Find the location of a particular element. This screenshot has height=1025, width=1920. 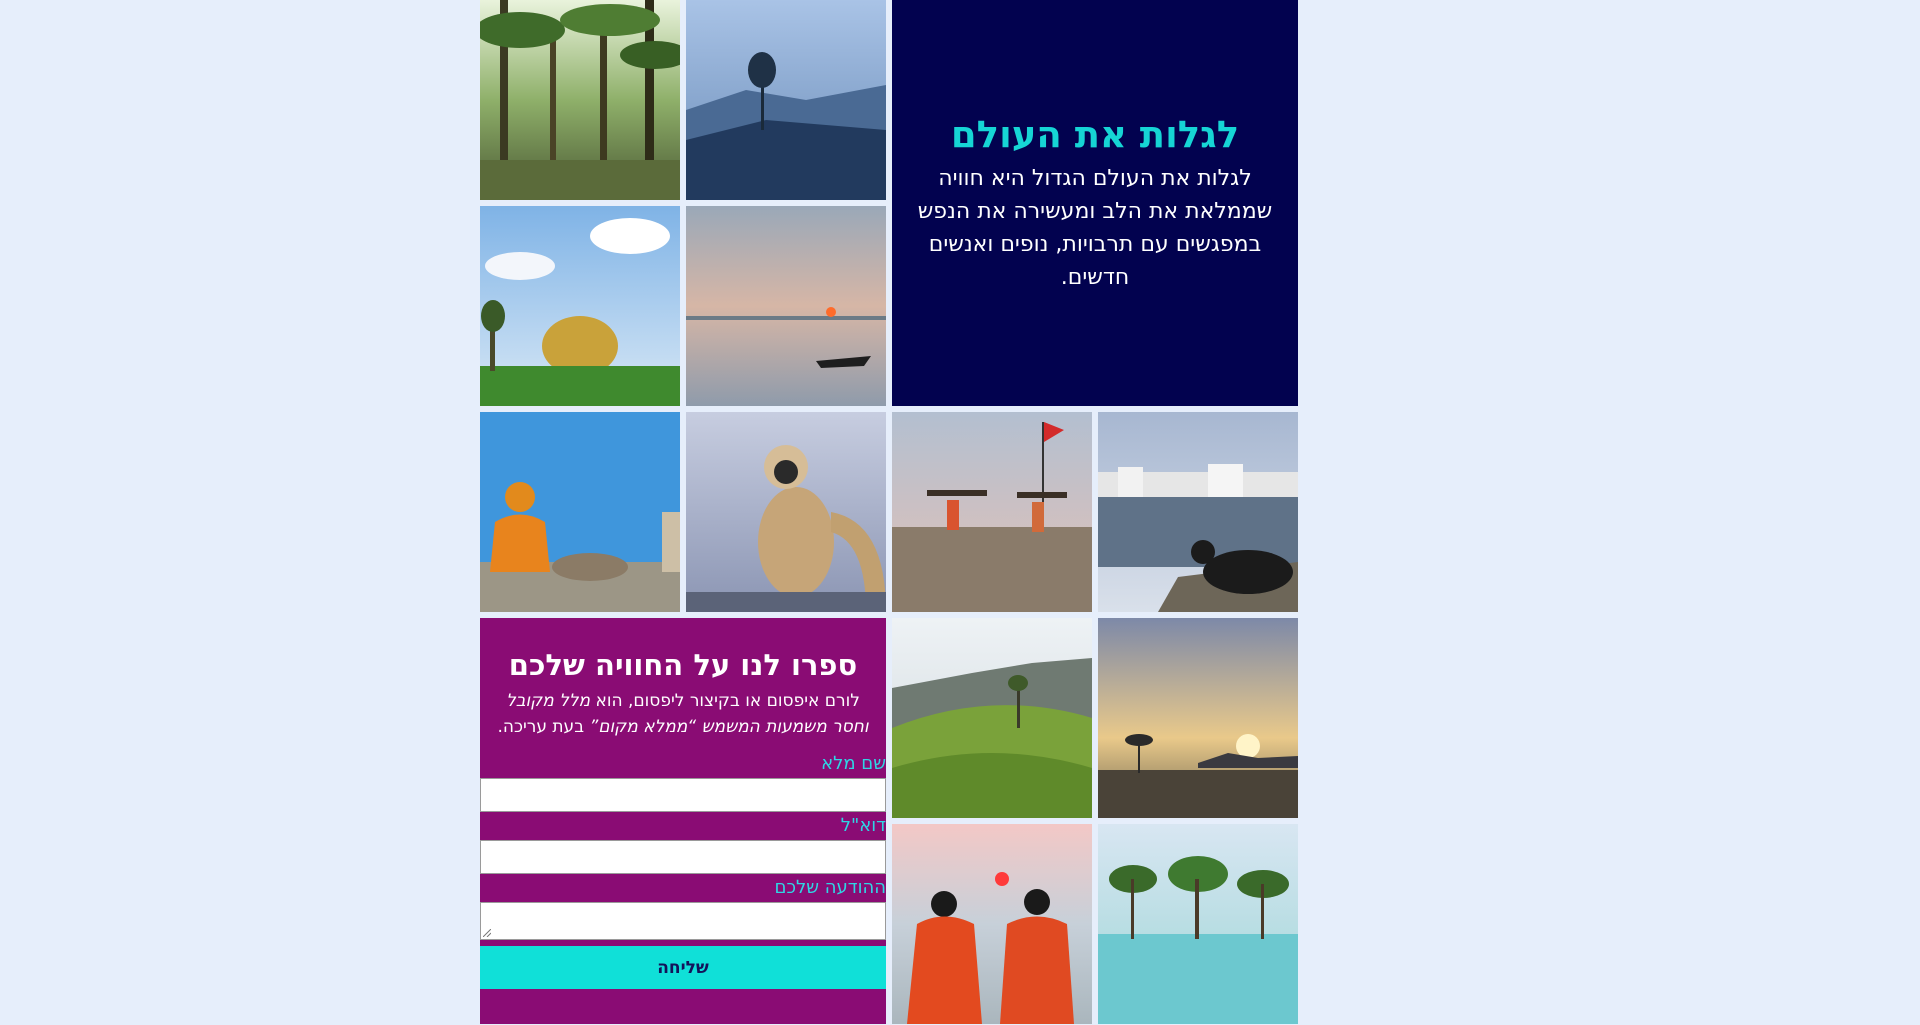

message-textarea is located at coordinates (683, 921).